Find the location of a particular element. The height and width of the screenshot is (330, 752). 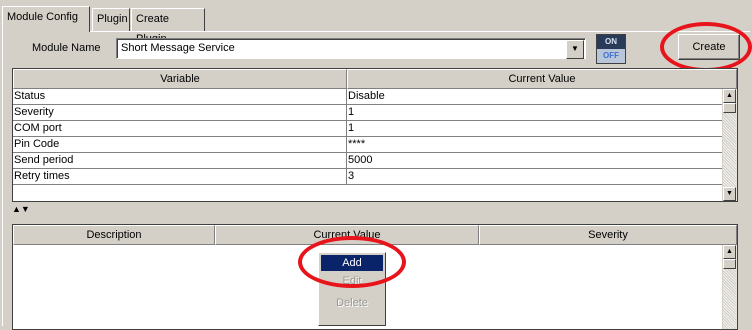

variable-cell: COM port is located at coordinates (180, 129).